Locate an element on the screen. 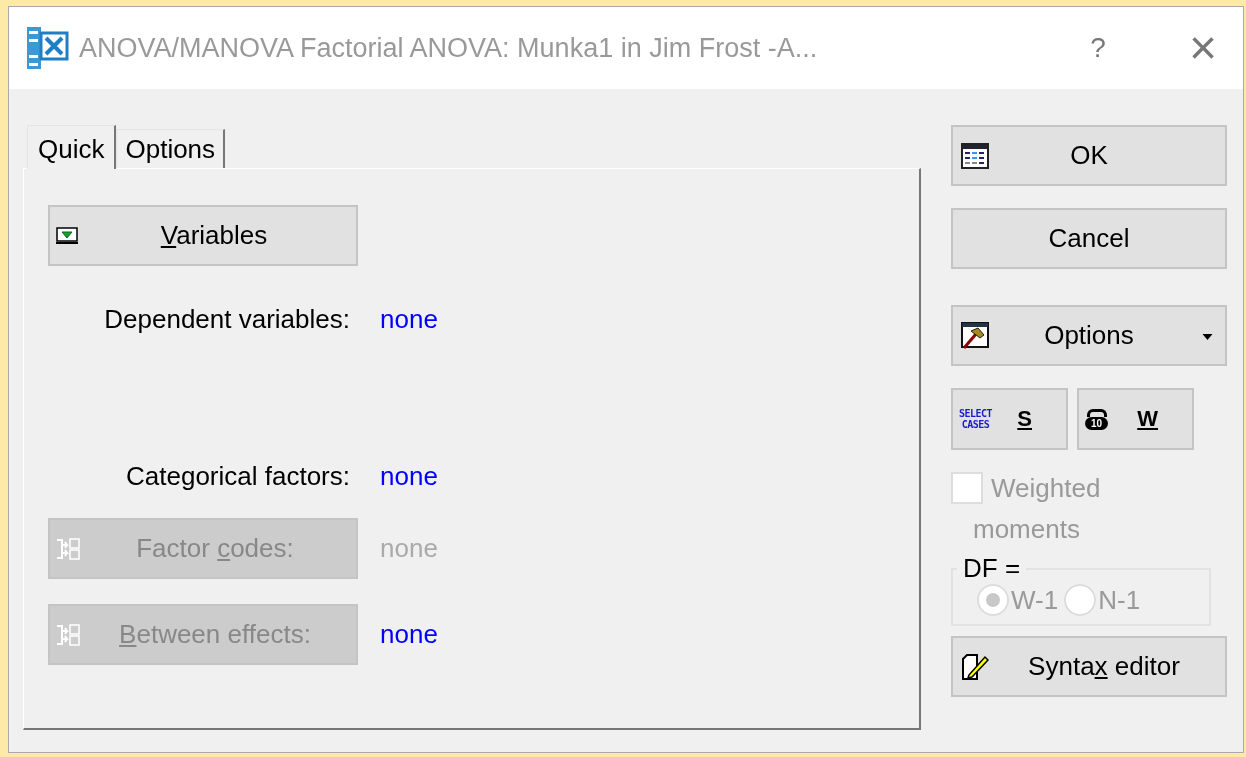  close-button: × is located at coordinates (1203, 48).